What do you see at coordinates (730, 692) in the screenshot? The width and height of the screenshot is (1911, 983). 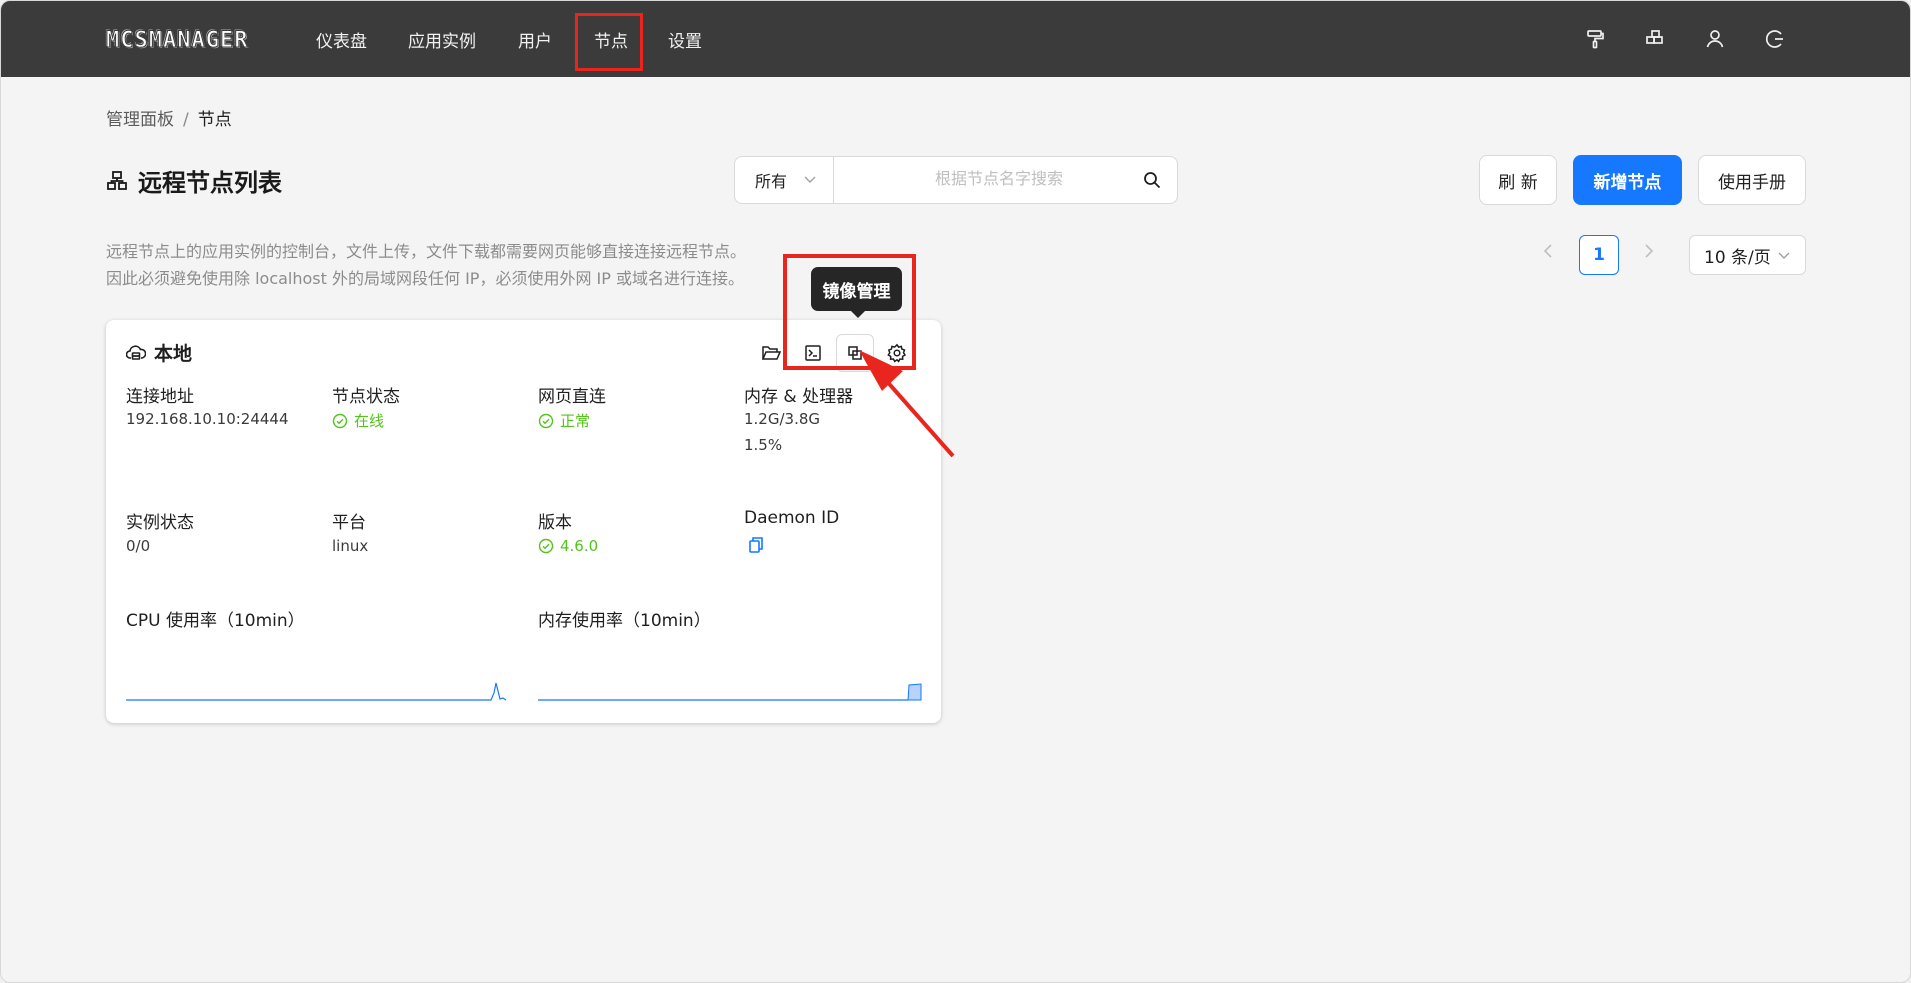 I see `mem-sparkline` at bounding box center [730, 692].